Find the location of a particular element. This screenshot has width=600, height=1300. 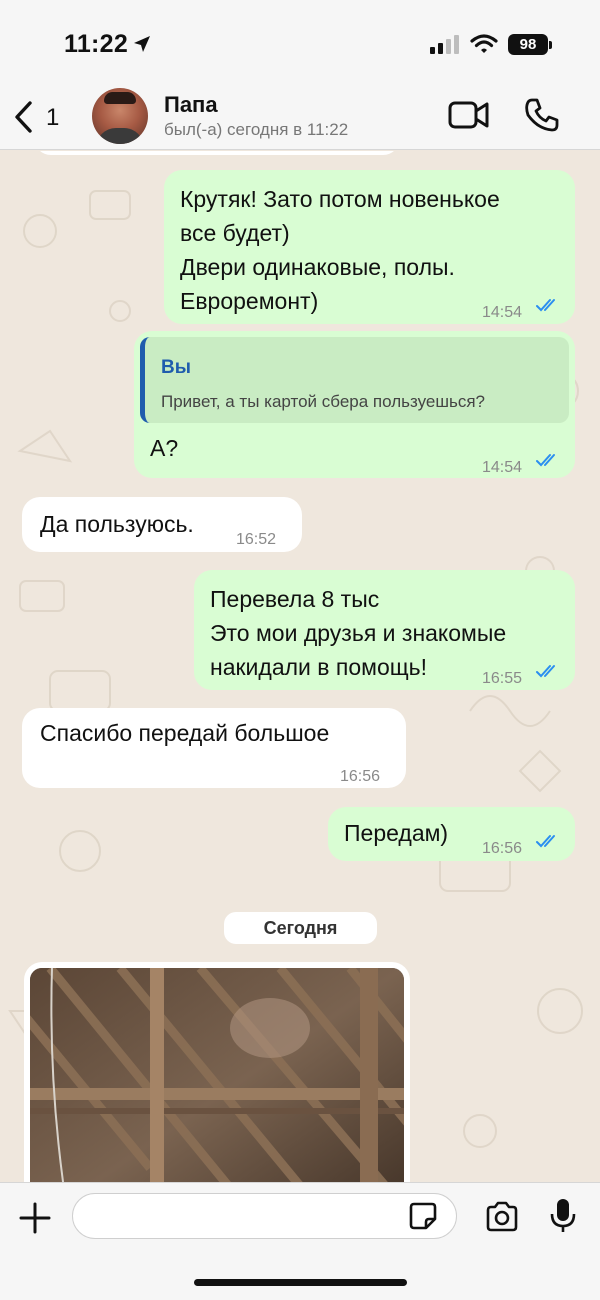

plus-icon is located at coordinates (35, 1218).